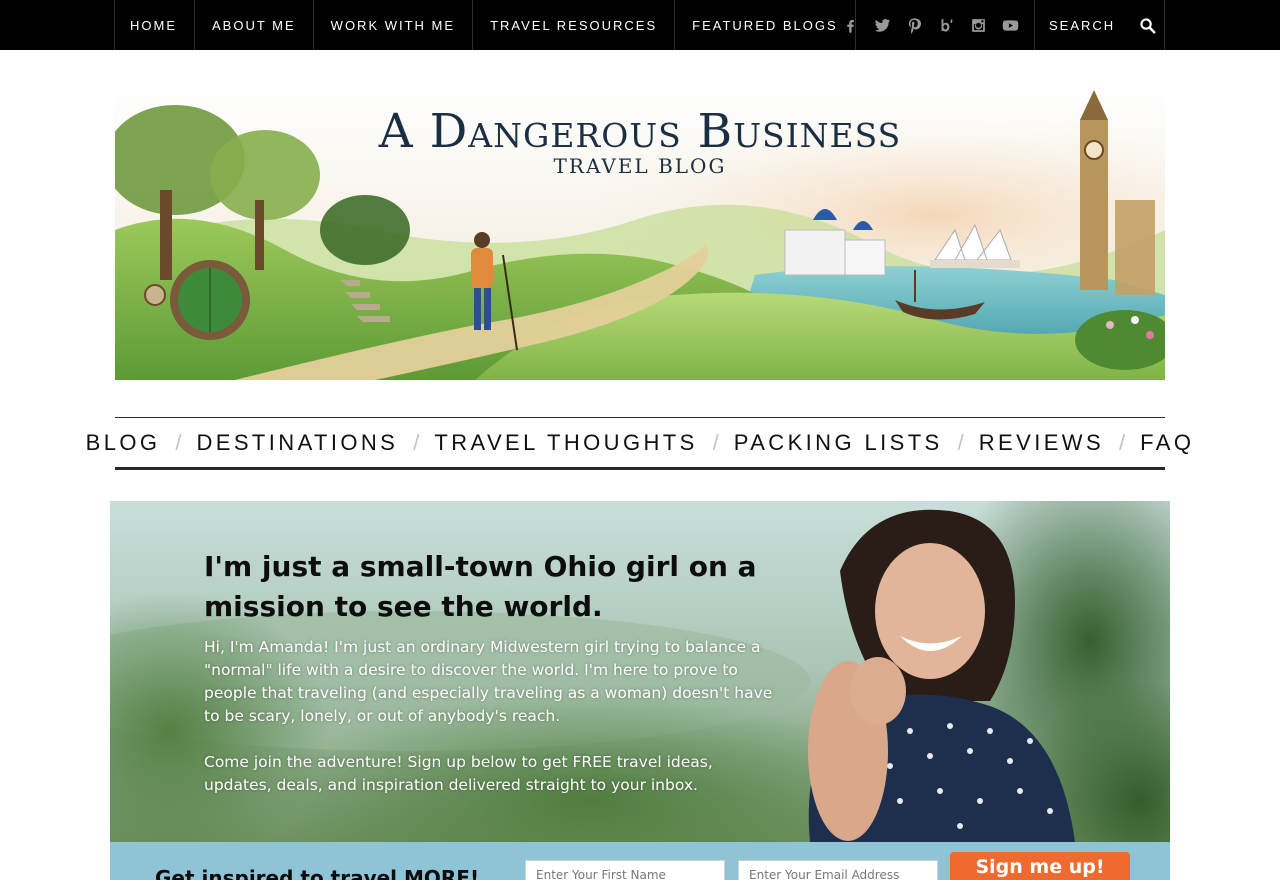  Describe the element at coordinates (946, 25) in the screenshot. I see `bloglovin-icon` at that location.